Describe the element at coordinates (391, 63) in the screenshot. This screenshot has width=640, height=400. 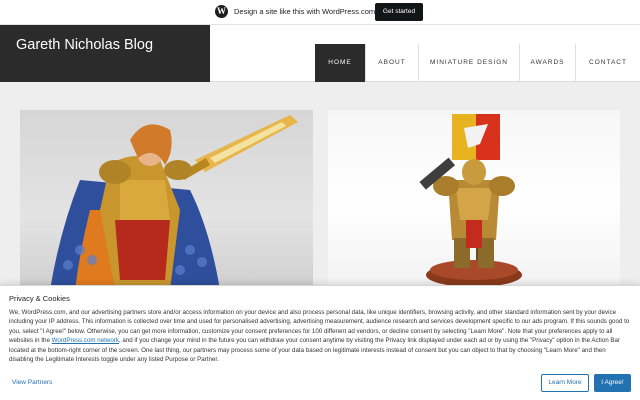
I see `nav-item-about: ABOUT` at that location.